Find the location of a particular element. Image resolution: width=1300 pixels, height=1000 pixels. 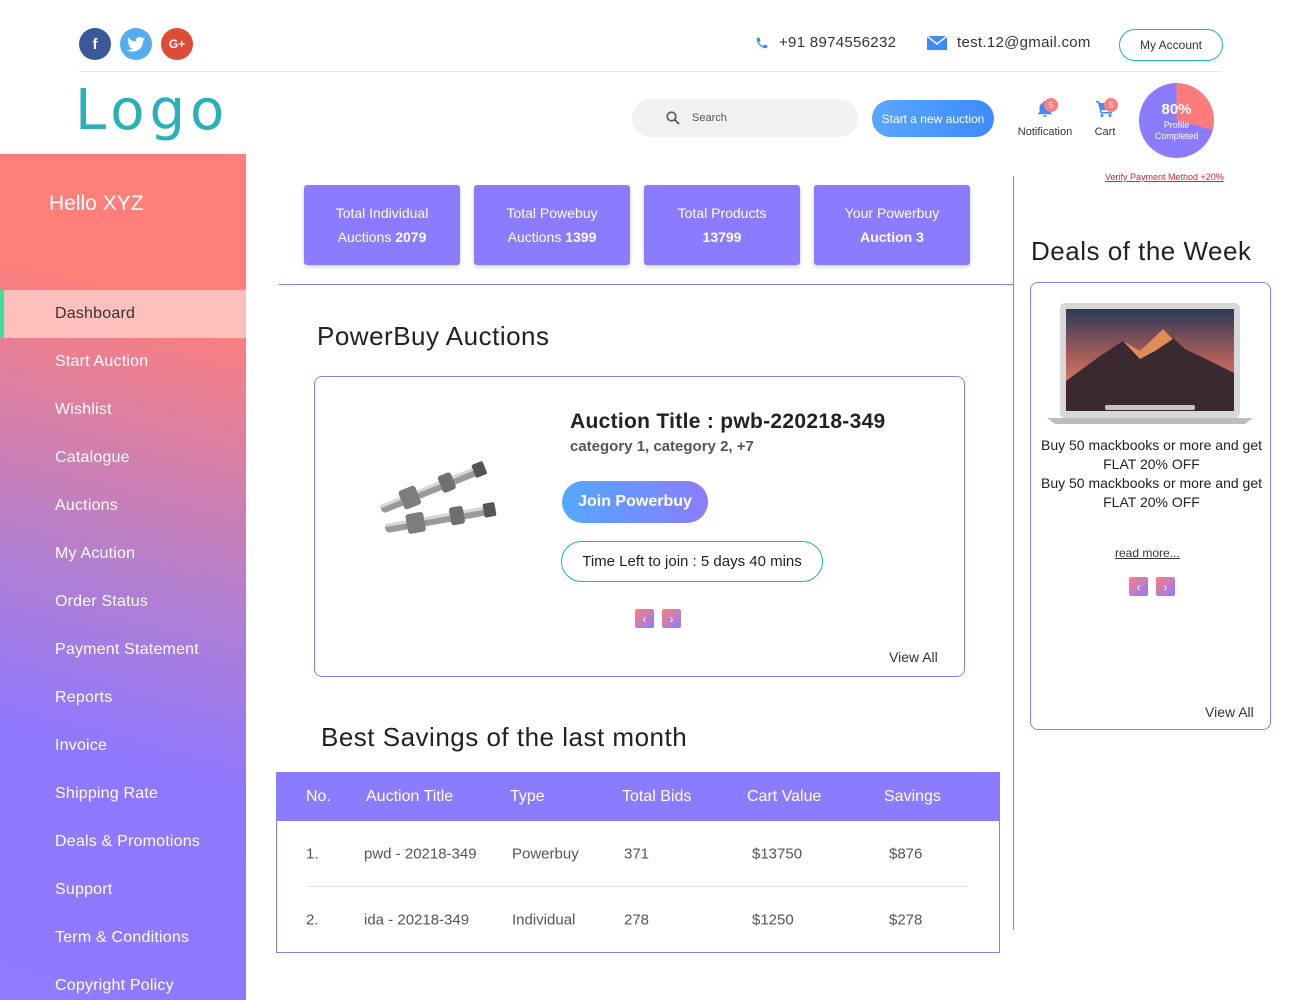

stat-card-your-powerbuy: Your Powerbuy Auction 3 is located at coordinates (892, 225).